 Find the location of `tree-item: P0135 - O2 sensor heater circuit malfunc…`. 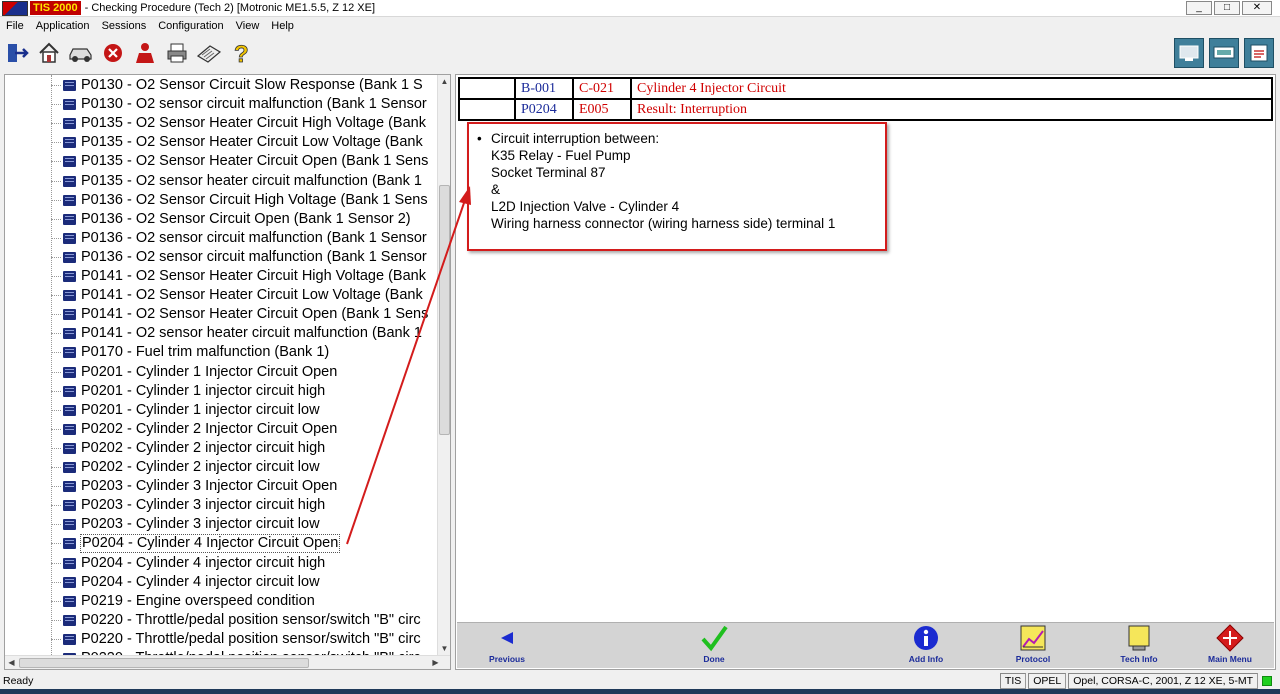

tree-item: P0135 - O2 sensor heater circuit malfunc… is located at coordinates (221, 181).